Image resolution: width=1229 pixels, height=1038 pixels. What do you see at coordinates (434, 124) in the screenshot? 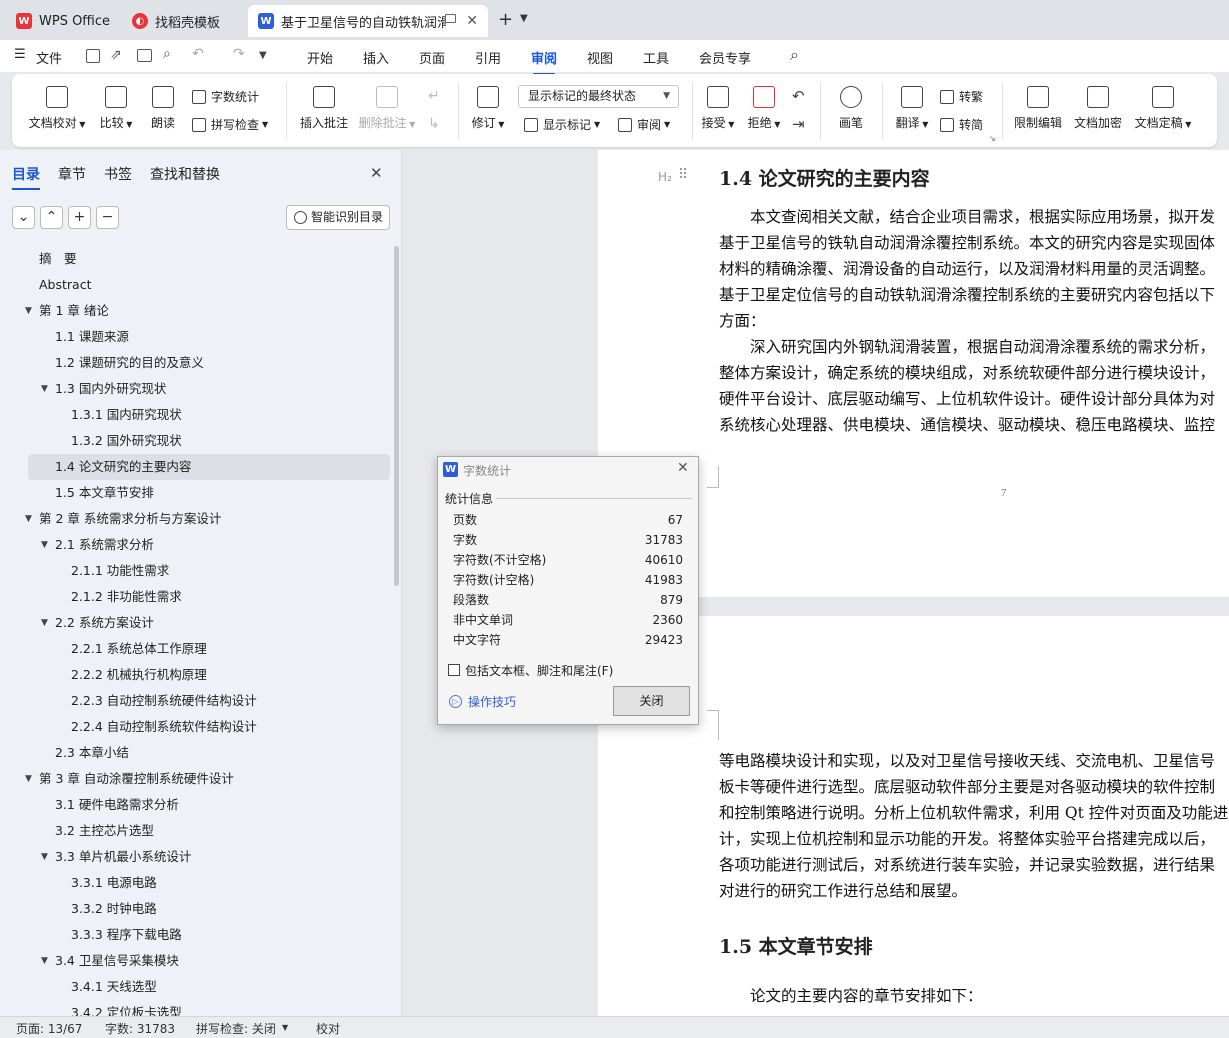
I see `next-comment-icon: ↳` at bounding box center [434, 124].